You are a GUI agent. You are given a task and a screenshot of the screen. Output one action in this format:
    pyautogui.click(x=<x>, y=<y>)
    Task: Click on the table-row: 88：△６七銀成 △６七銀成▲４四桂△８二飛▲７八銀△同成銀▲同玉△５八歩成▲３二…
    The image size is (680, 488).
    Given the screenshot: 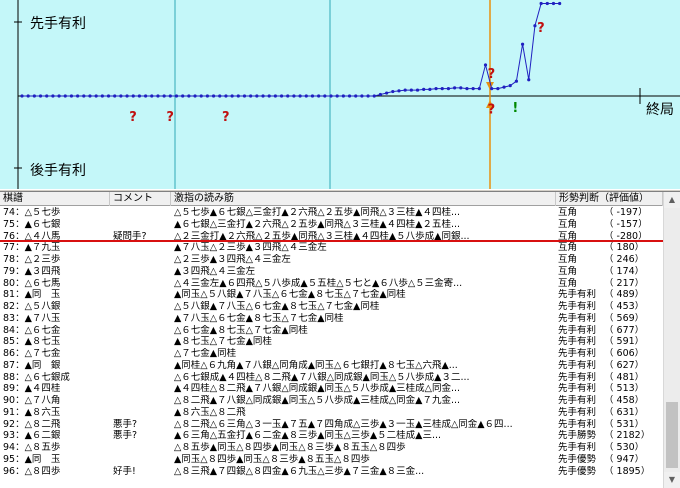 What is the action you would take?
    pyautogui.click(x=331, y=378)
    